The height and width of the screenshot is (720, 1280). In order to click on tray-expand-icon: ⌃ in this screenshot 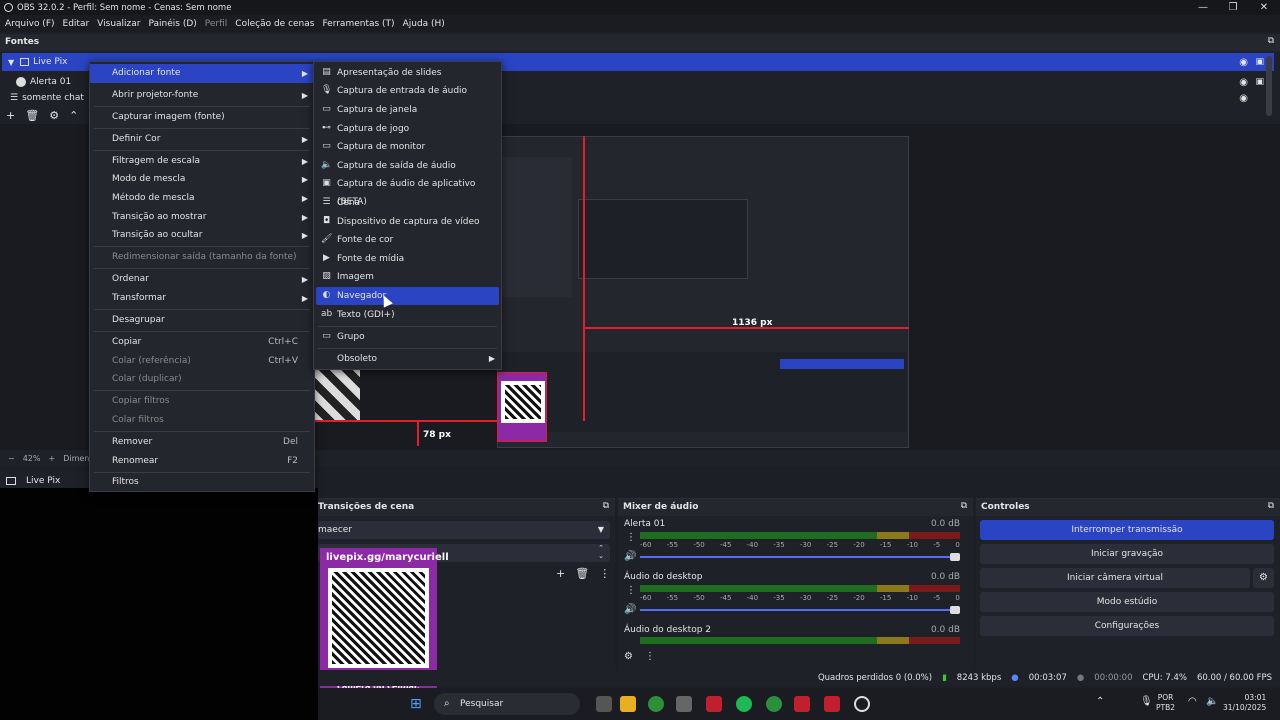, I will do `click(1100, 701)`.